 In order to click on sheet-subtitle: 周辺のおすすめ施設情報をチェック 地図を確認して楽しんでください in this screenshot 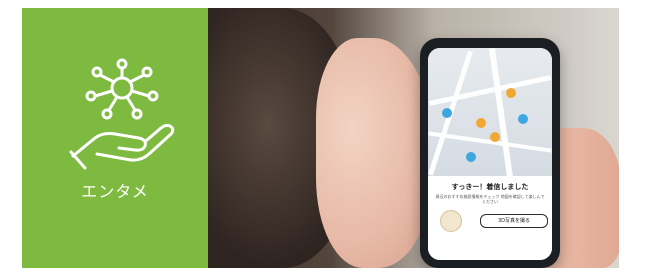, I will do `click(490, 199)`.